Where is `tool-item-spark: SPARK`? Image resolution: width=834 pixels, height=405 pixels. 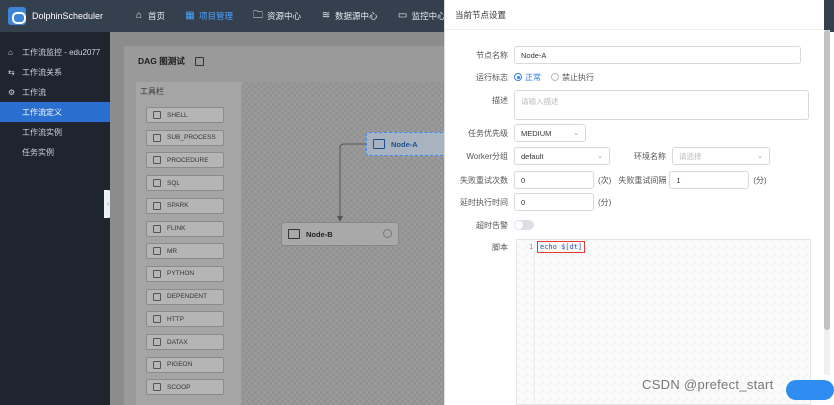 tool-item-spark: SPARK is located at coordinates (185, 205).